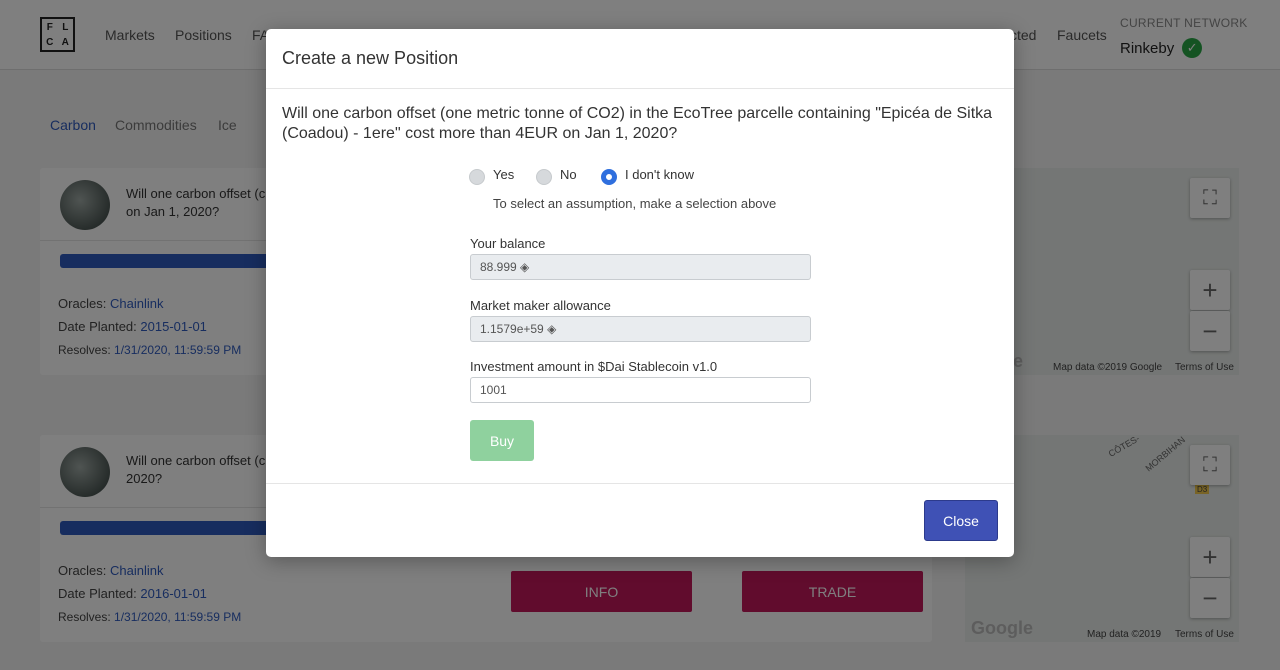 Image resolution: width=1280 pixels, height=670 pixels. What do you see at coordinates (492, 175) in the screenshot?
I see `option-yes: Yes` at bounding box center [492, 175].